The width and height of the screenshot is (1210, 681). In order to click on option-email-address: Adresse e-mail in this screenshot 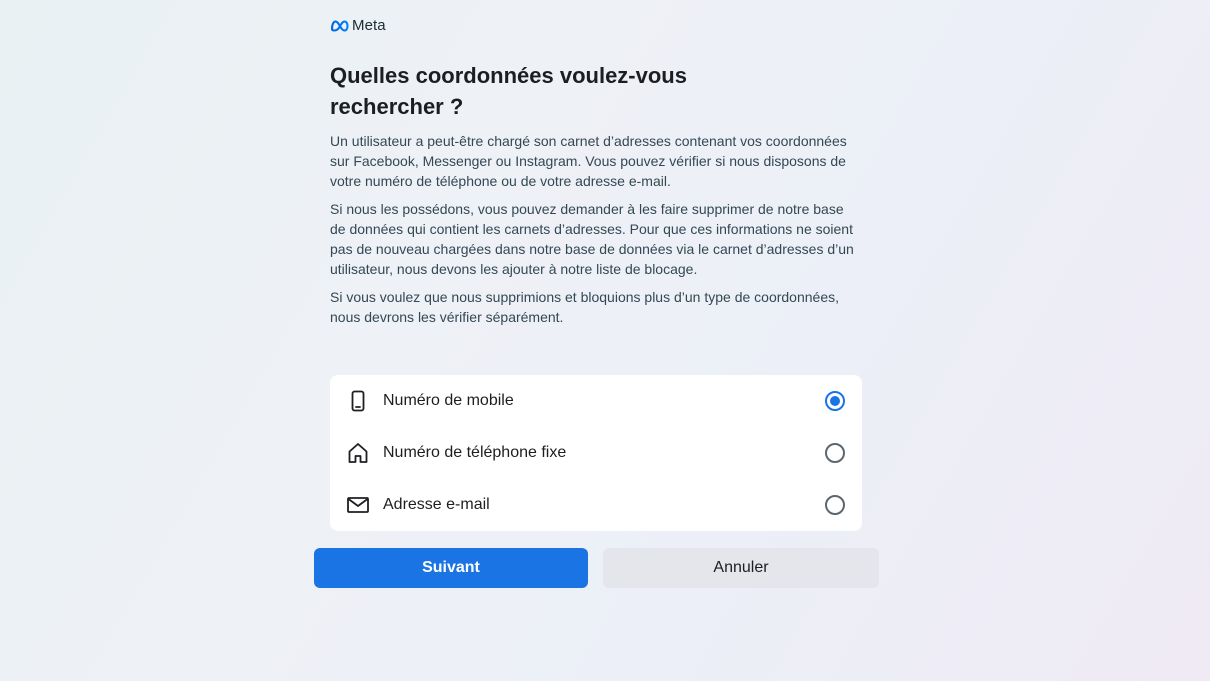, I will do `click(596, 505)`.